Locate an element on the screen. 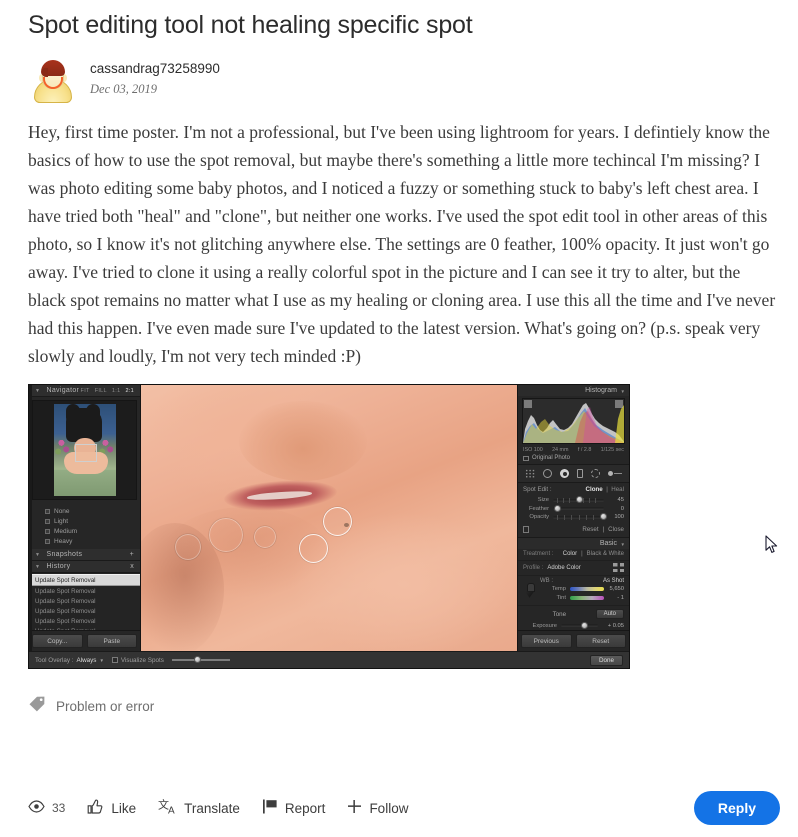  wb-label: WB : is located at coordinates (546, 580).